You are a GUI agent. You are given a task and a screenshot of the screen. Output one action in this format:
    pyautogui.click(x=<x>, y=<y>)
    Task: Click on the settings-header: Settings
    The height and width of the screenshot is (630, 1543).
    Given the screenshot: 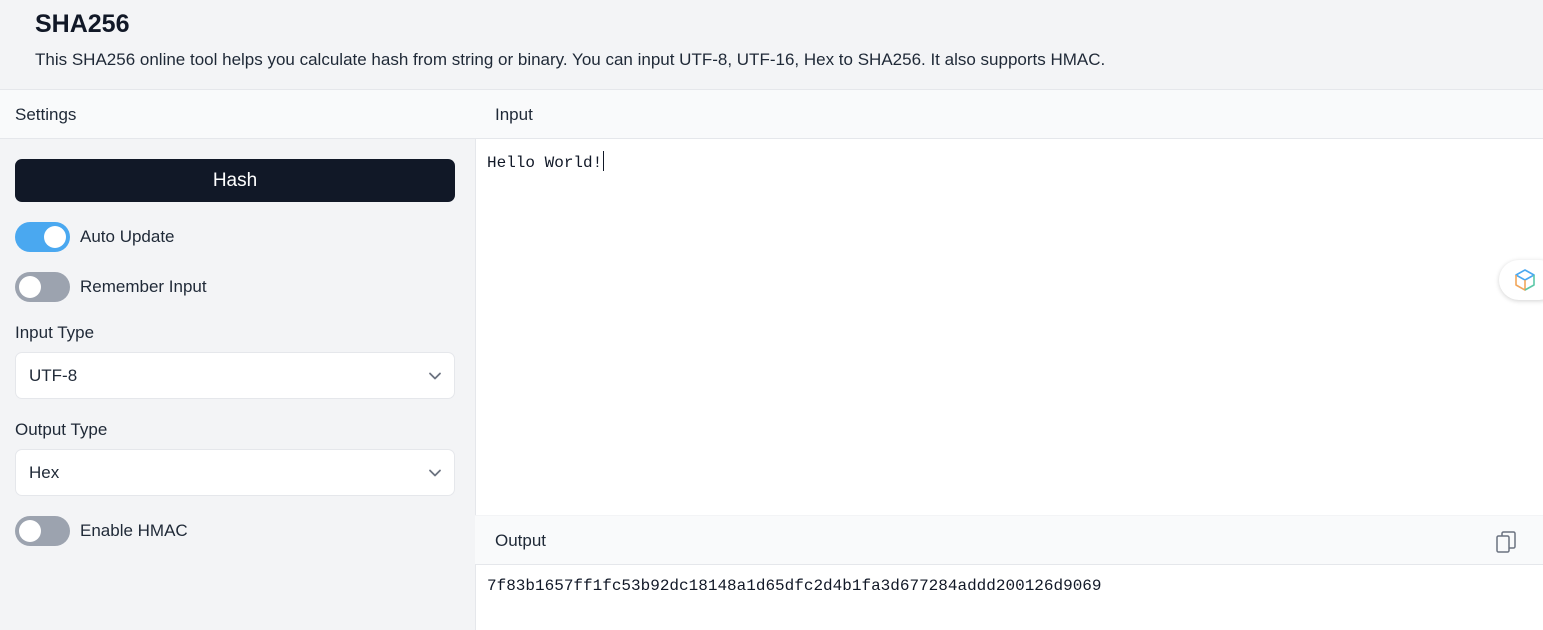 What is the action you would take?
    pyautogui.click(x=237, y=114)
    